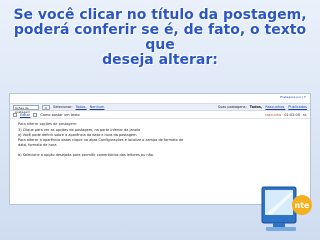 This screenshot has width=320, height=240. I want to click on post-extra: sr., so click(304, 114).